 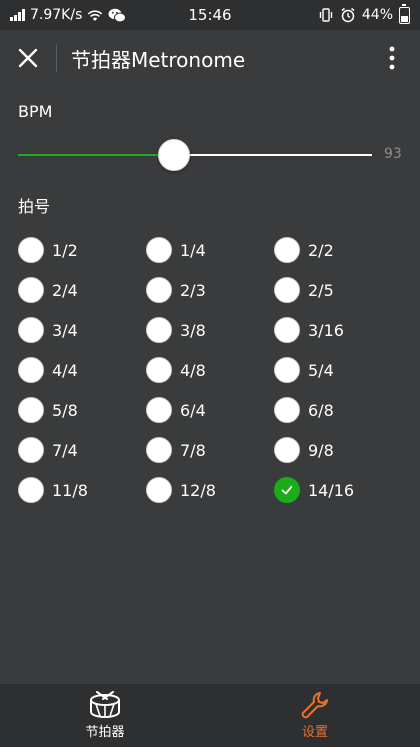 I want to click on slider-thumb, so click(x=174, y=155).